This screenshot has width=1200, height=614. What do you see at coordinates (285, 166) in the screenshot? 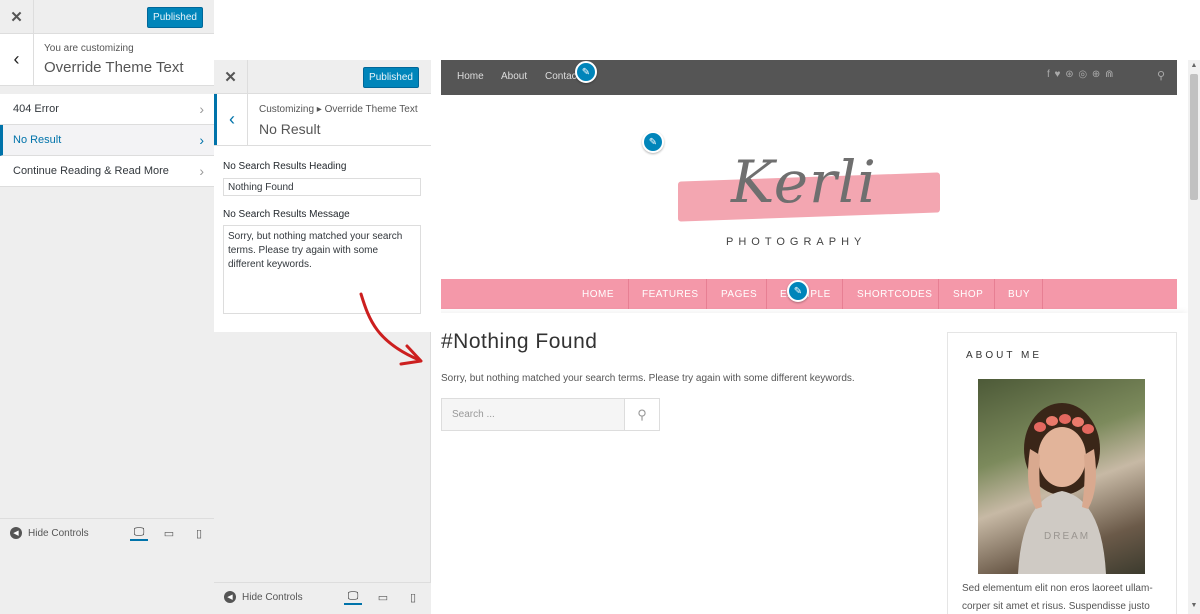
I see `heading-field-label: No Search Results Heading` at bounding box center [285, 166].